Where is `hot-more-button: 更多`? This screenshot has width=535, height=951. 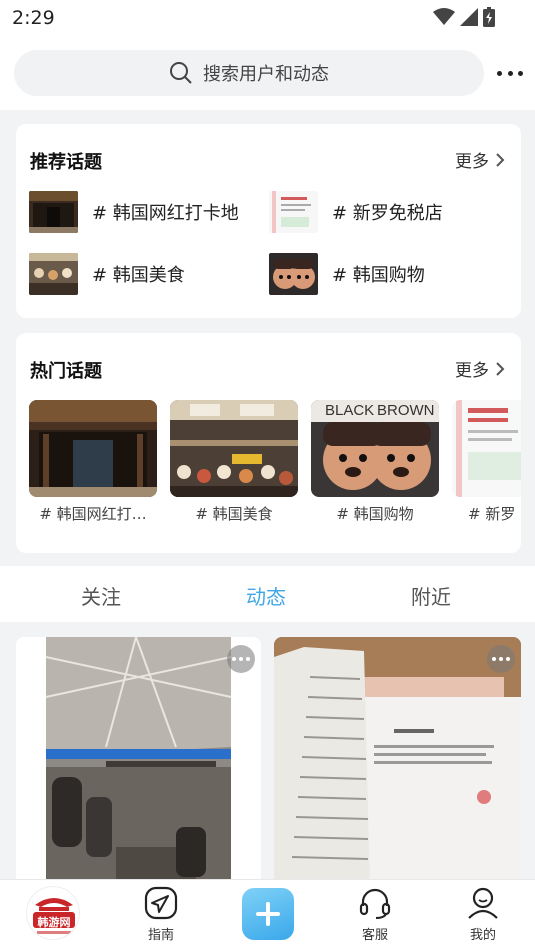 hot-more-button: 更多 is located at coordinates (480, 368).